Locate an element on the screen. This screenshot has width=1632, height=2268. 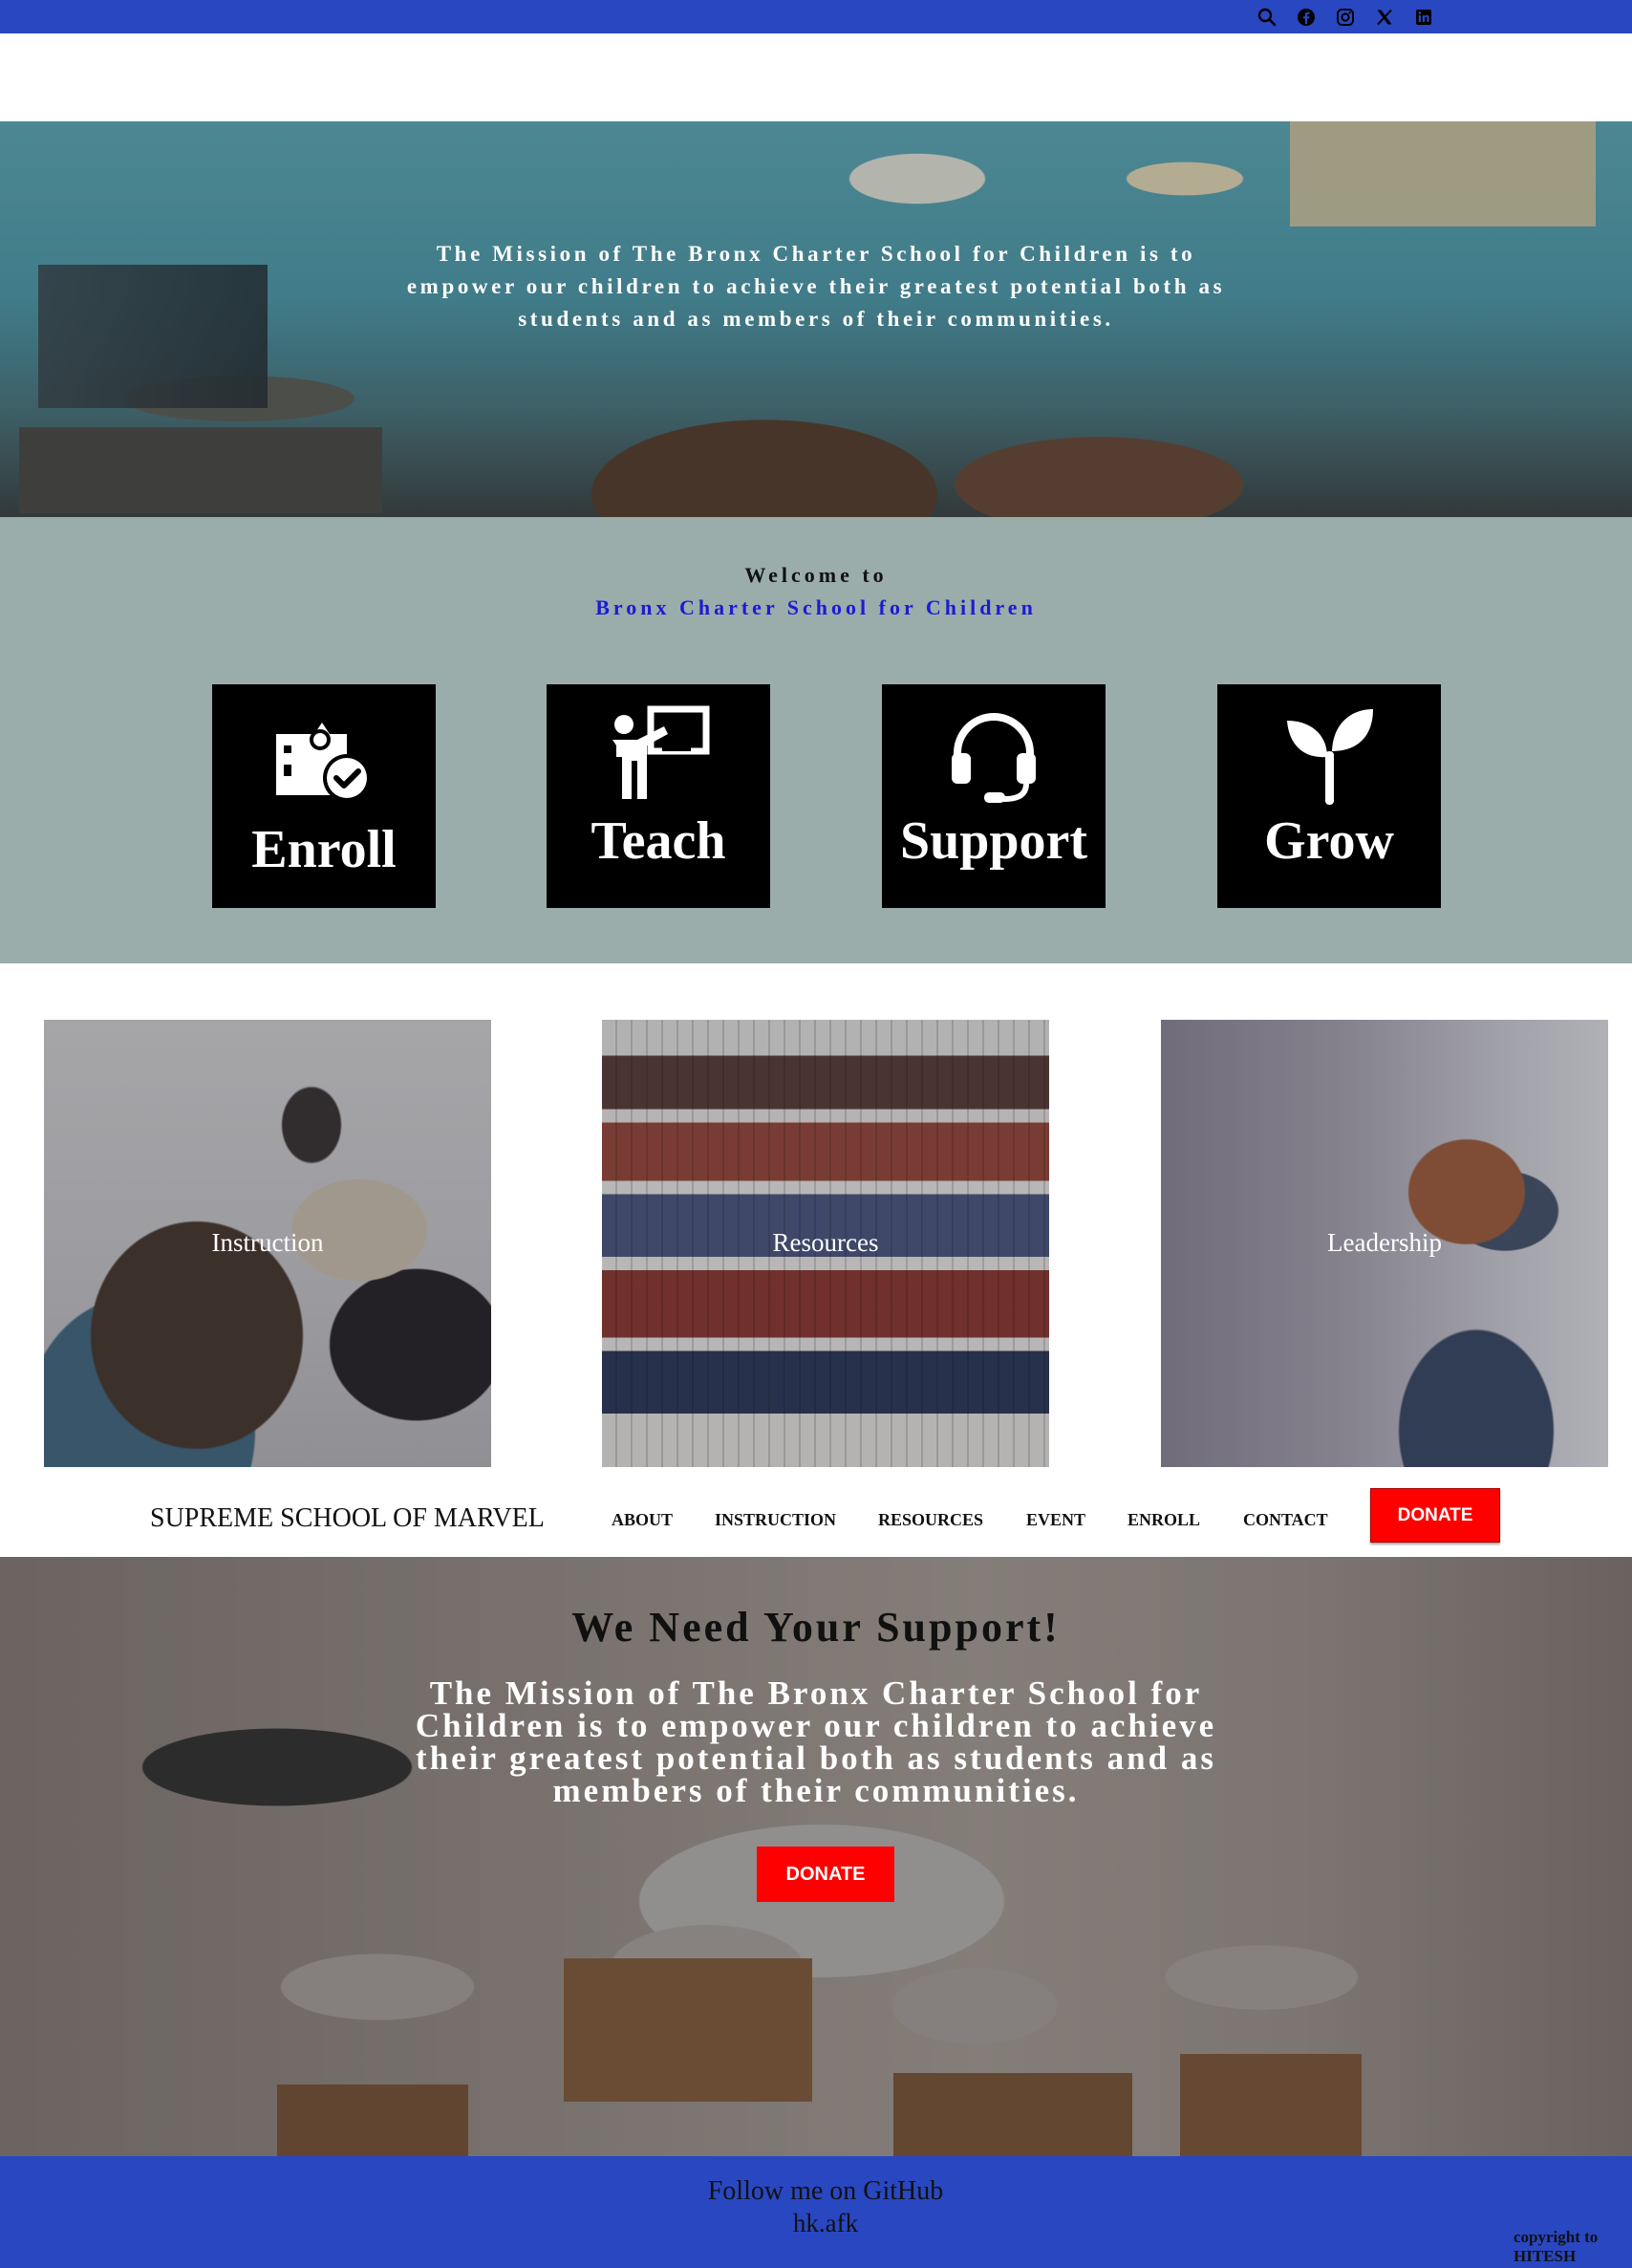
leadership-card: Leadership is located at coordinates (1384, 1243).